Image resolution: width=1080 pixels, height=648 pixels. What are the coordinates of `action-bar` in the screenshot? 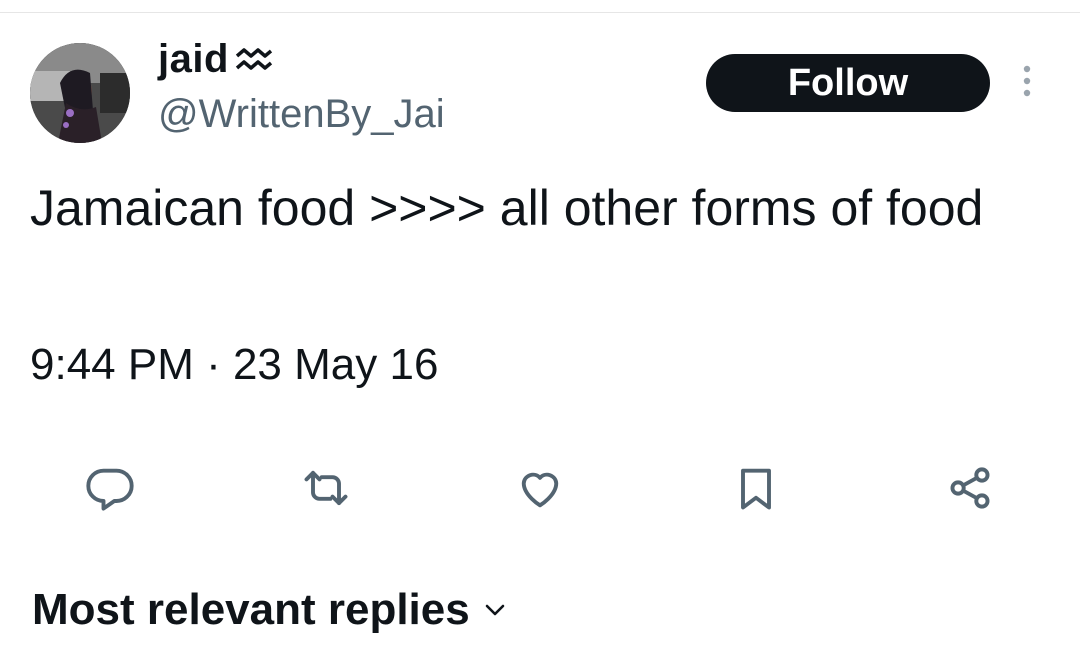 It's located at (540, 490).